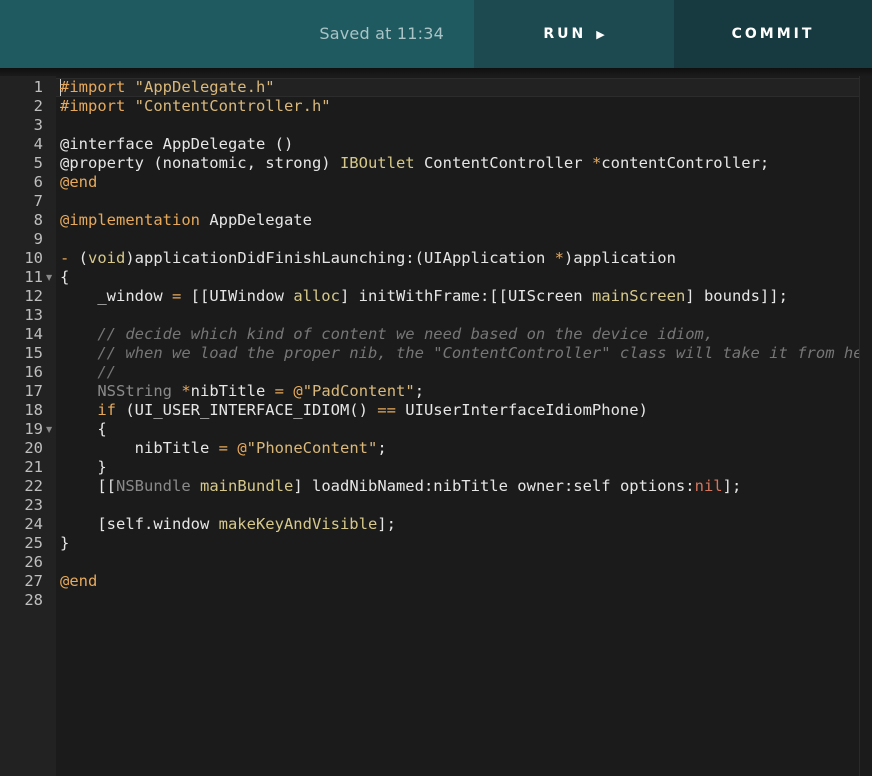 This screenshot has width=872, height=776. I want to click on code-token: (, so click(83, 258).